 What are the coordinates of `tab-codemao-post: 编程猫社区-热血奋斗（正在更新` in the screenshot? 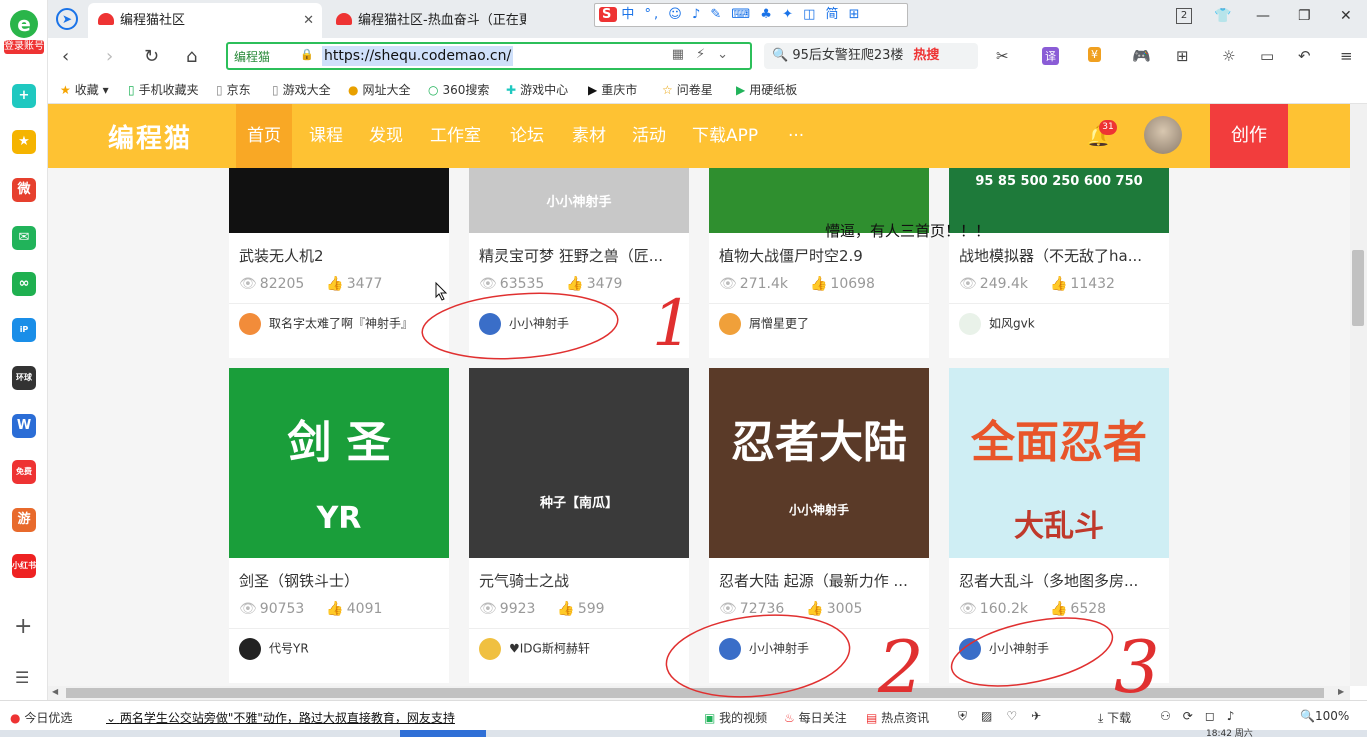 It's located at (426, 20).